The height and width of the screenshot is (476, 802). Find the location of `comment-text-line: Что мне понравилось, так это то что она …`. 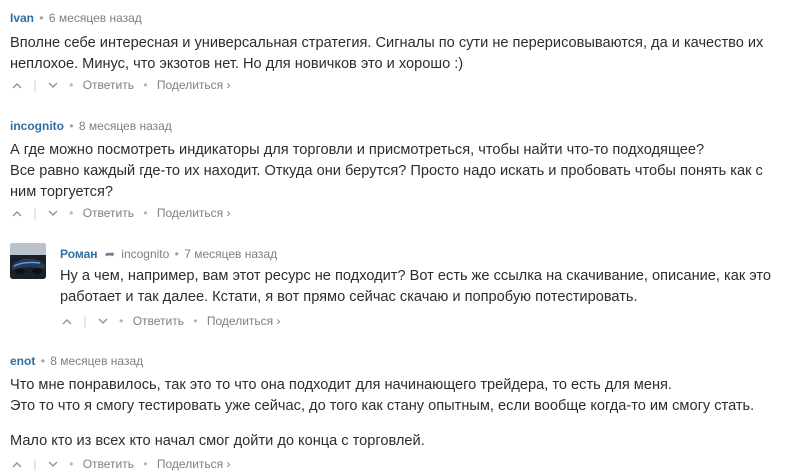

comment-text-line: Что мне понравилось, так это то что она … is located at coordinates (341, 385).